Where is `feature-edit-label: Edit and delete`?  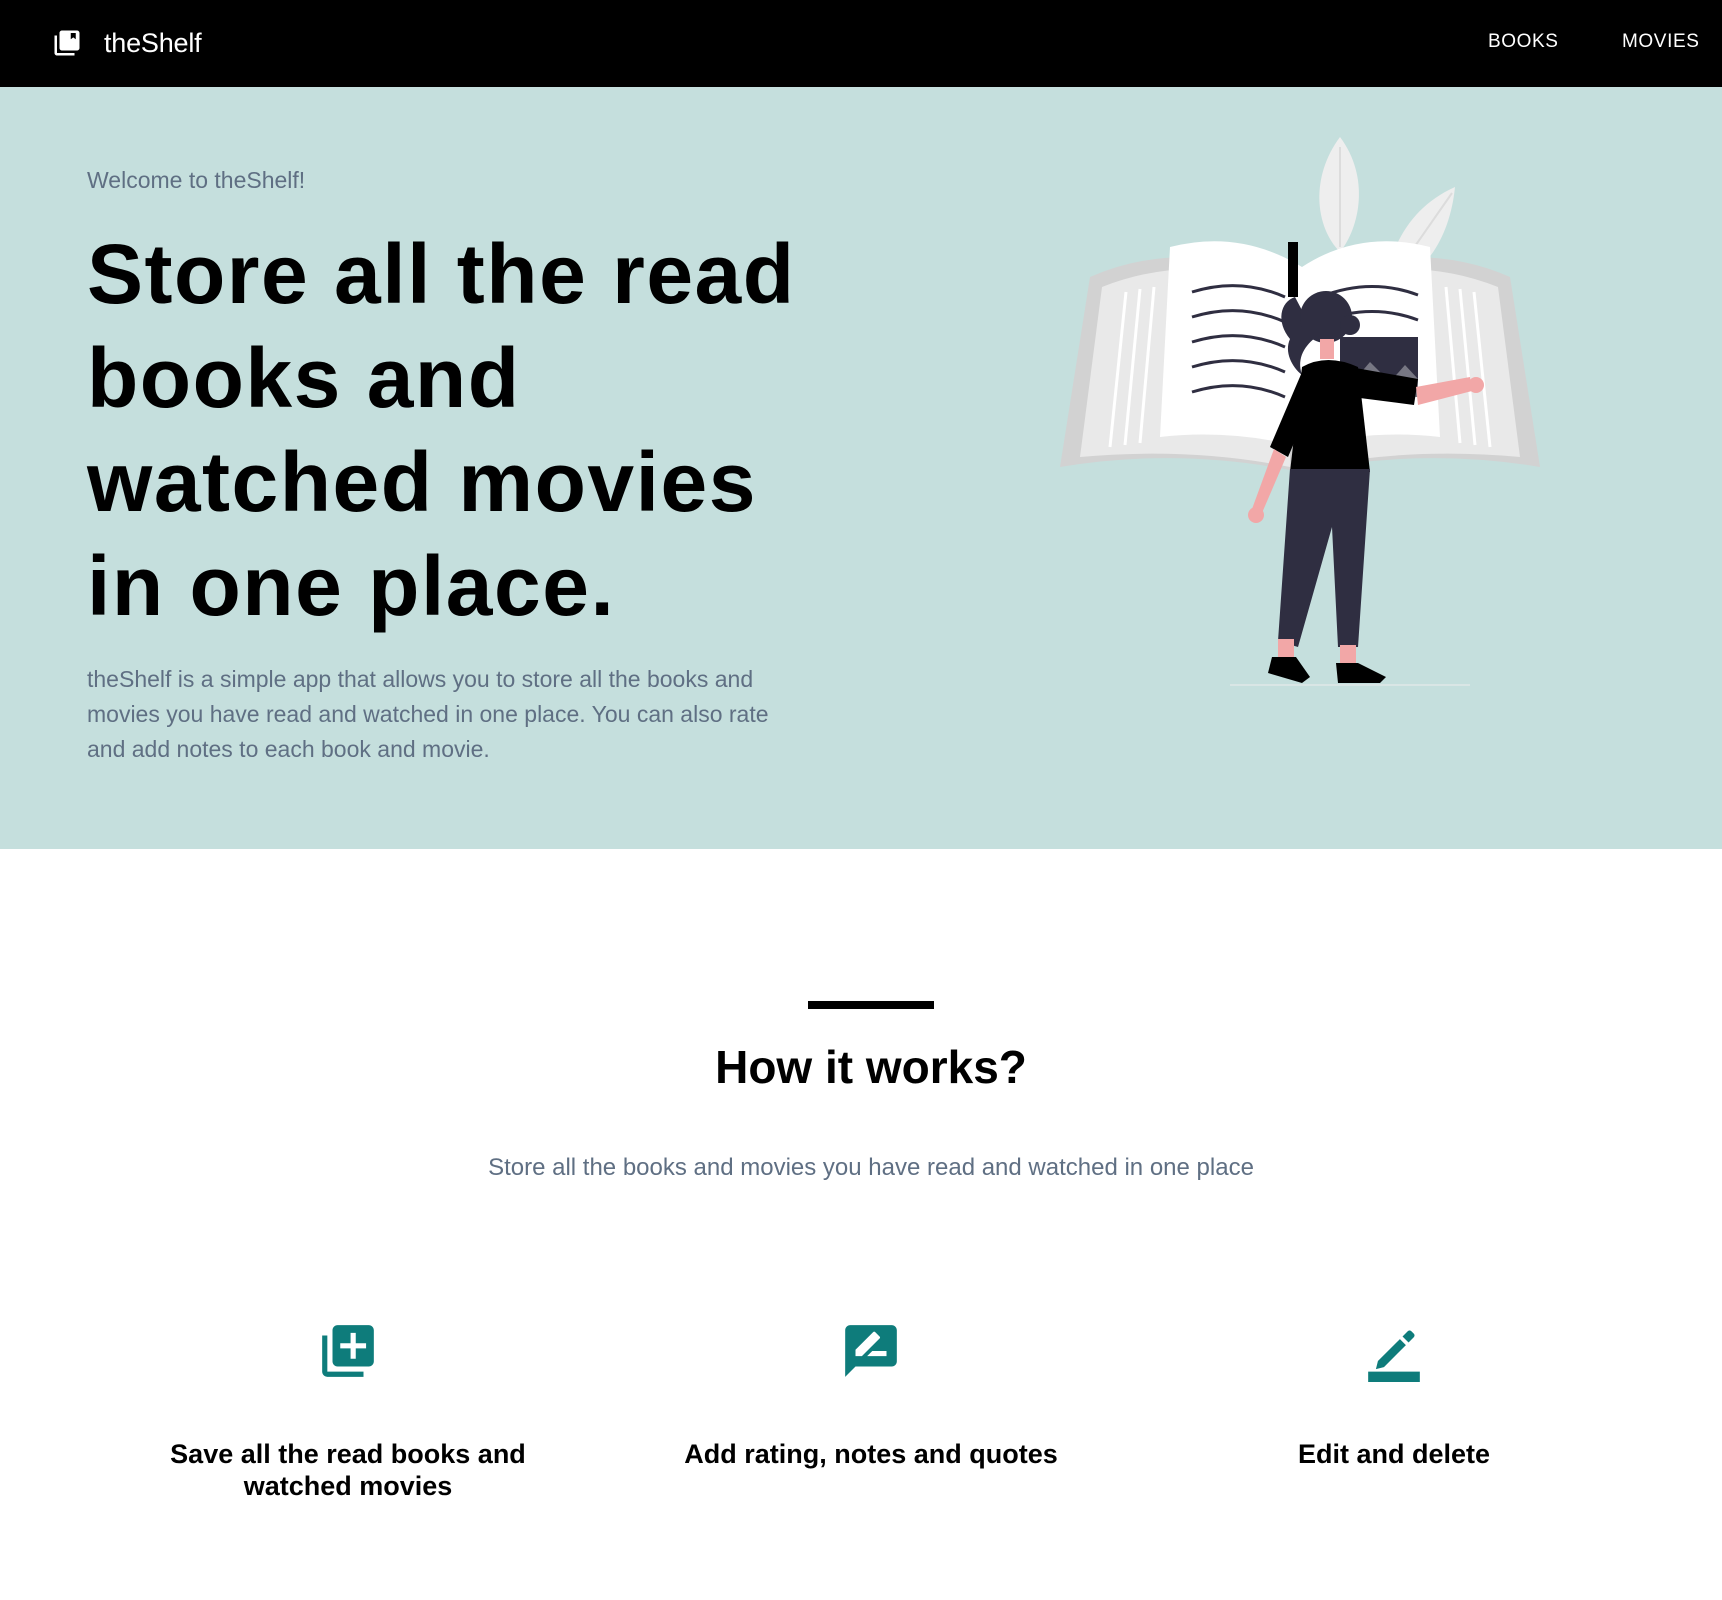 feature-edit-label: Edit and delete is located at coordinates (1394, 1454).